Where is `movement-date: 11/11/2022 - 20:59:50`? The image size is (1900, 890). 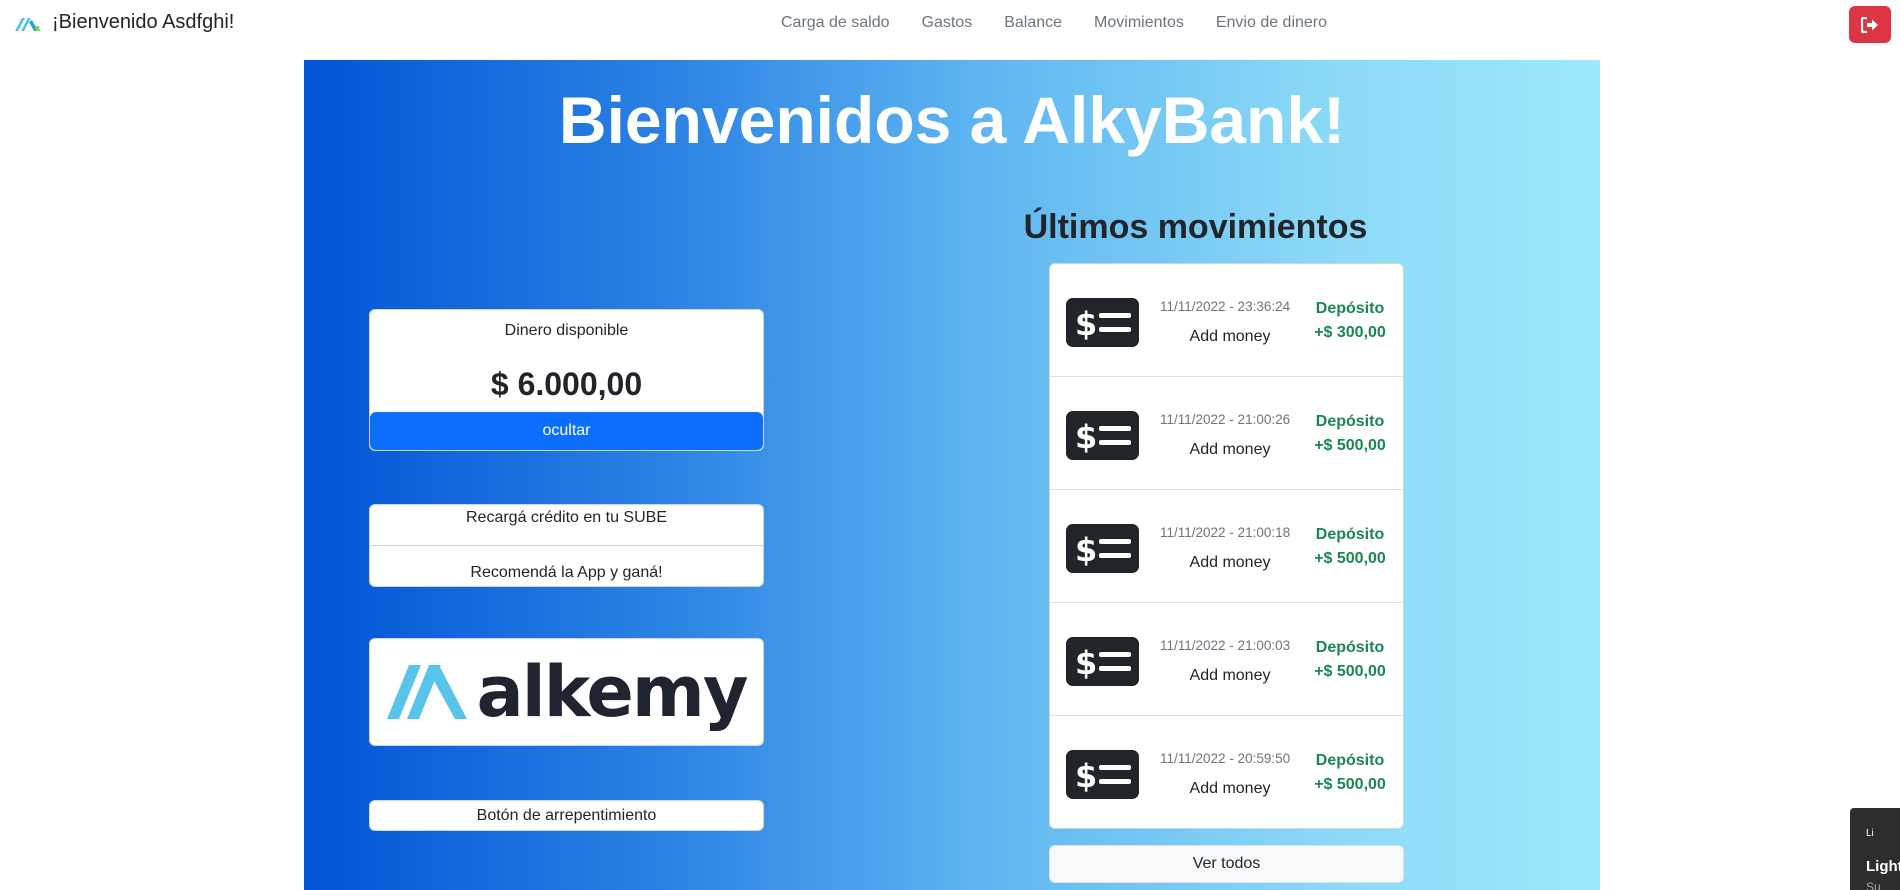
movement-date: 11/11/2022 - 20:59:50 is located at coordinates (1225, 758).